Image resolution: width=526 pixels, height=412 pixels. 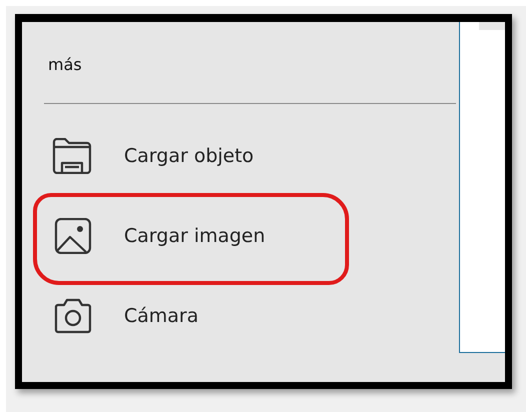 What do you see at coordinates (161, 316) in the screenshot?
I see `menu-item: Cámara` at bounding box center [161, 316].